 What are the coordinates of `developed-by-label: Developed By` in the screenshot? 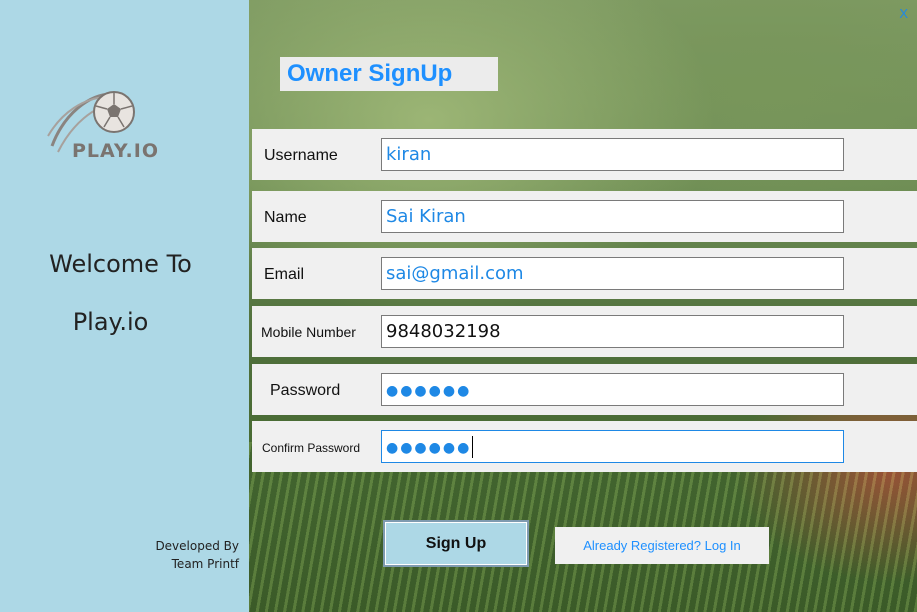 It's located at (197, 546).